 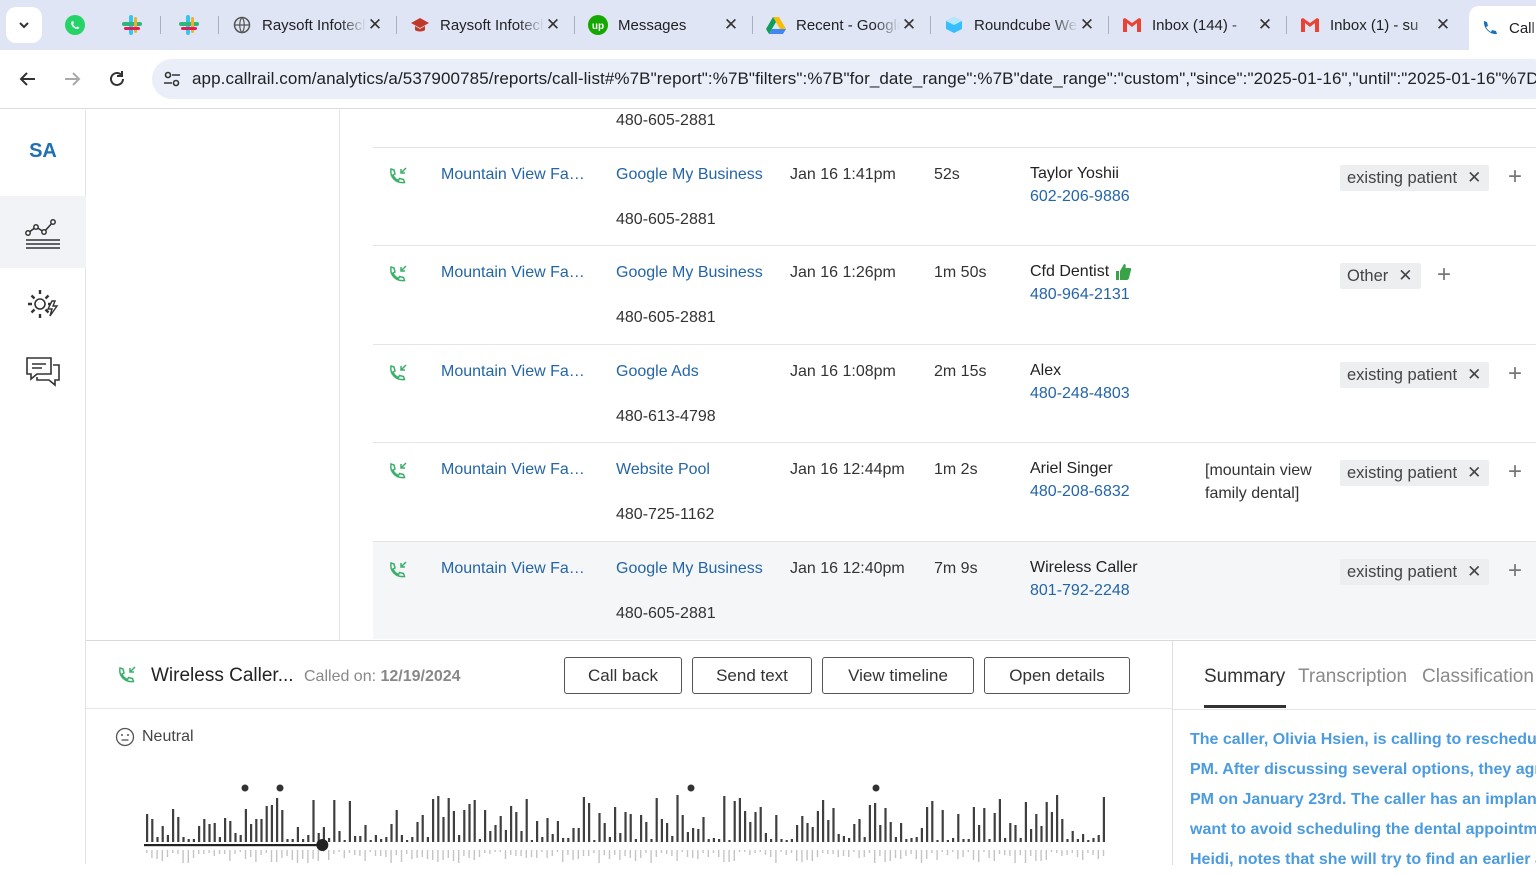 I want to click on audio-waveform-player, so click(x=629, y=823).